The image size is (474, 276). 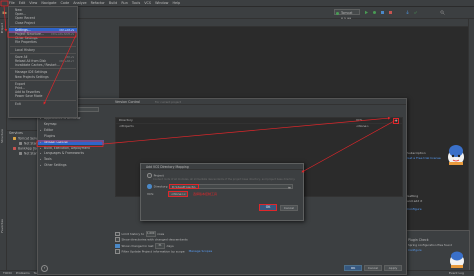 I want to click on notification-link: Configure, so click(x=415, y=250).